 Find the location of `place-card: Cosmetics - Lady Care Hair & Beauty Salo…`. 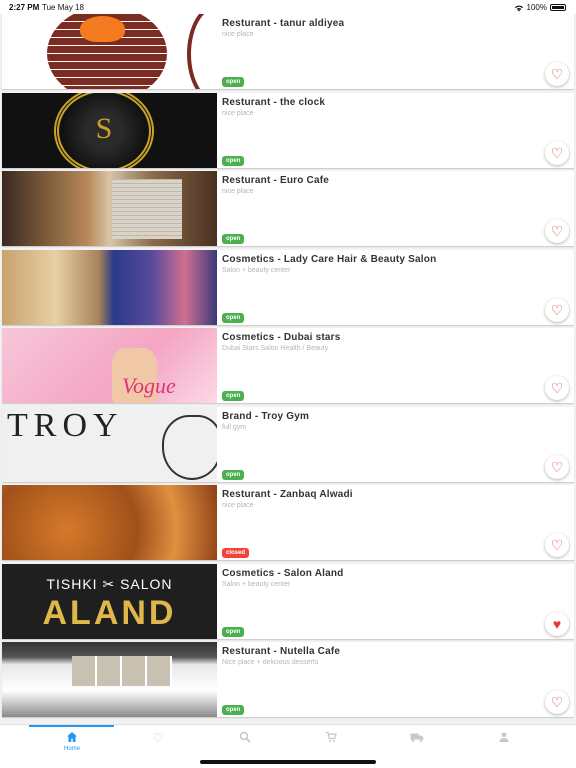

place-card: Cosmetics - Lady Care Hair & Beauty Salo… is located at coordinates (288, 287).